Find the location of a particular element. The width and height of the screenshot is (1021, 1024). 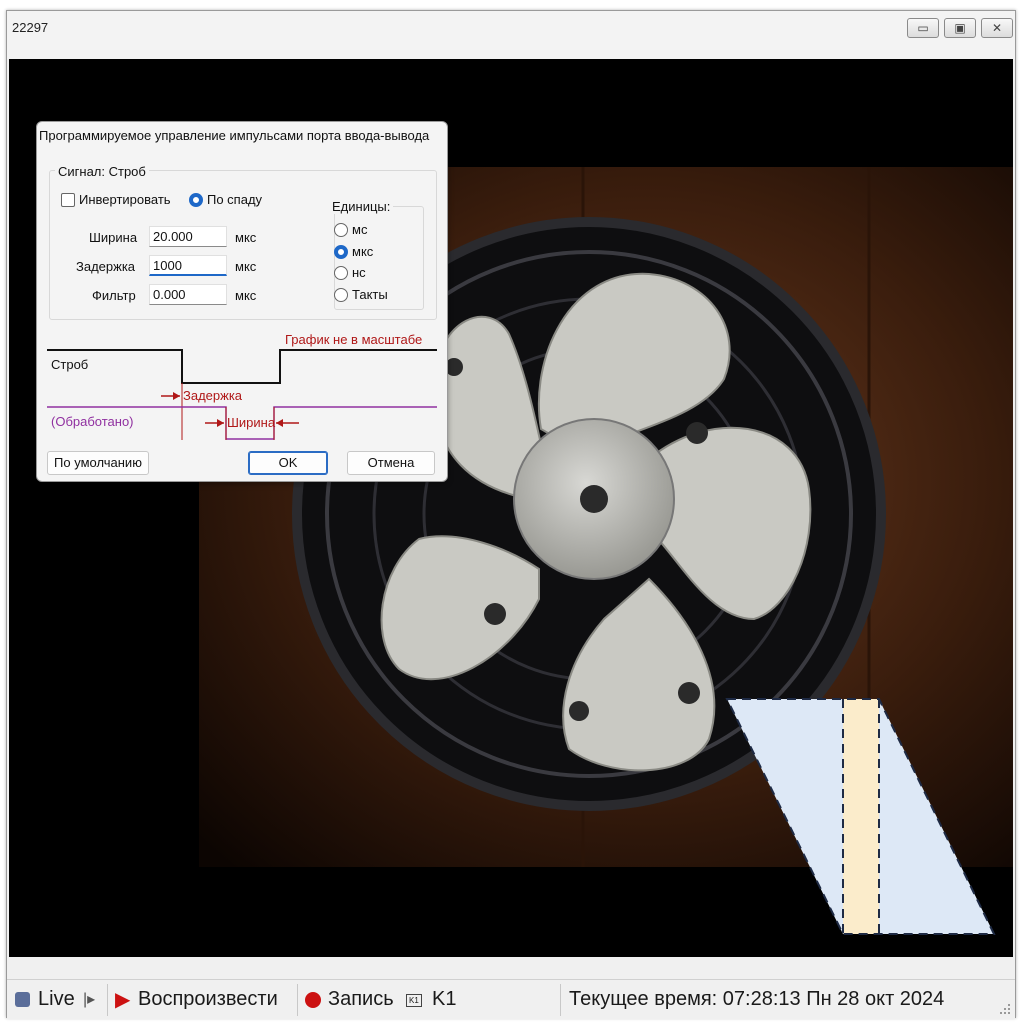

unit-ms-radio is located at coordinates (341, 230).